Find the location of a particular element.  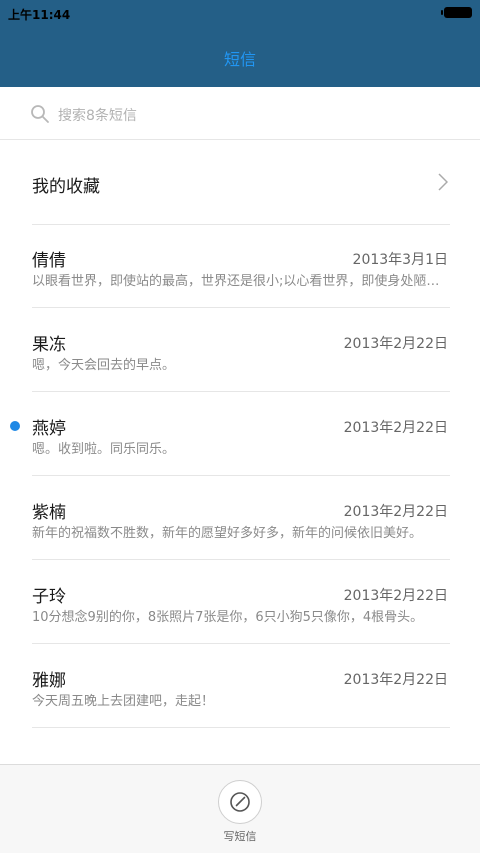

message-row: 果冻 2013年2月22日 嗯，今天会回去的早点。 is located at coordinates (241, 350).